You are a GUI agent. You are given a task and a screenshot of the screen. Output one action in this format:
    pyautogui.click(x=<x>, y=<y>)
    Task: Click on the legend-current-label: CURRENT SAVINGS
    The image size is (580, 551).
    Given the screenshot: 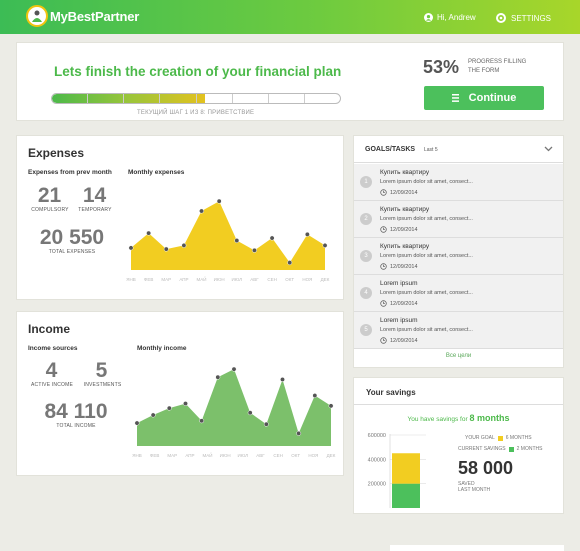 What is the action you would take?
    pyautogui.click(x=482, y=449)
    